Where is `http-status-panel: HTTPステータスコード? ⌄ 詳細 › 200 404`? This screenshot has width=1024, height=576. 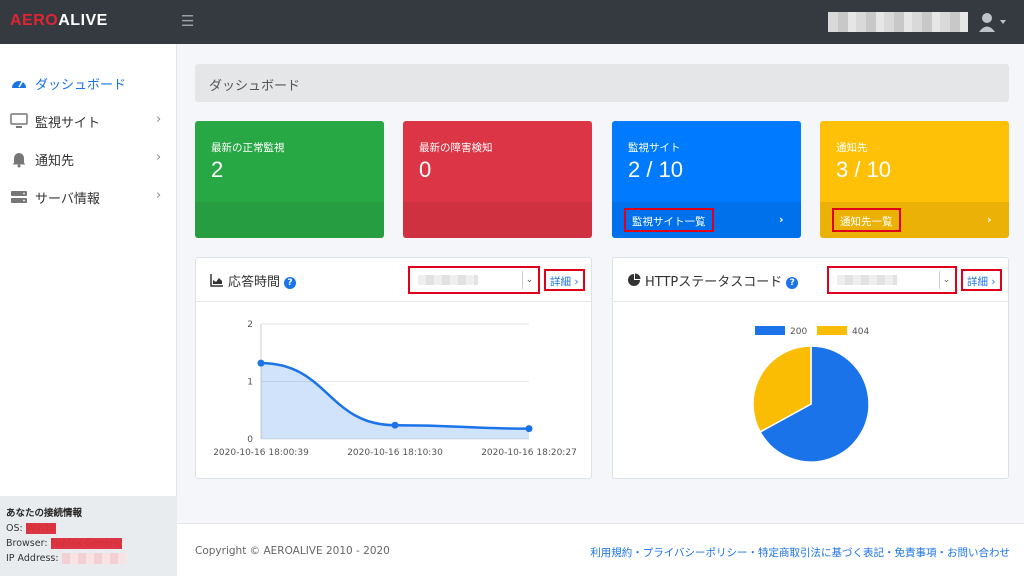 http-status-panel: HTTPステータスコード? ⌄ 詳細 › 200 404 is located at coordinates (810, 368).